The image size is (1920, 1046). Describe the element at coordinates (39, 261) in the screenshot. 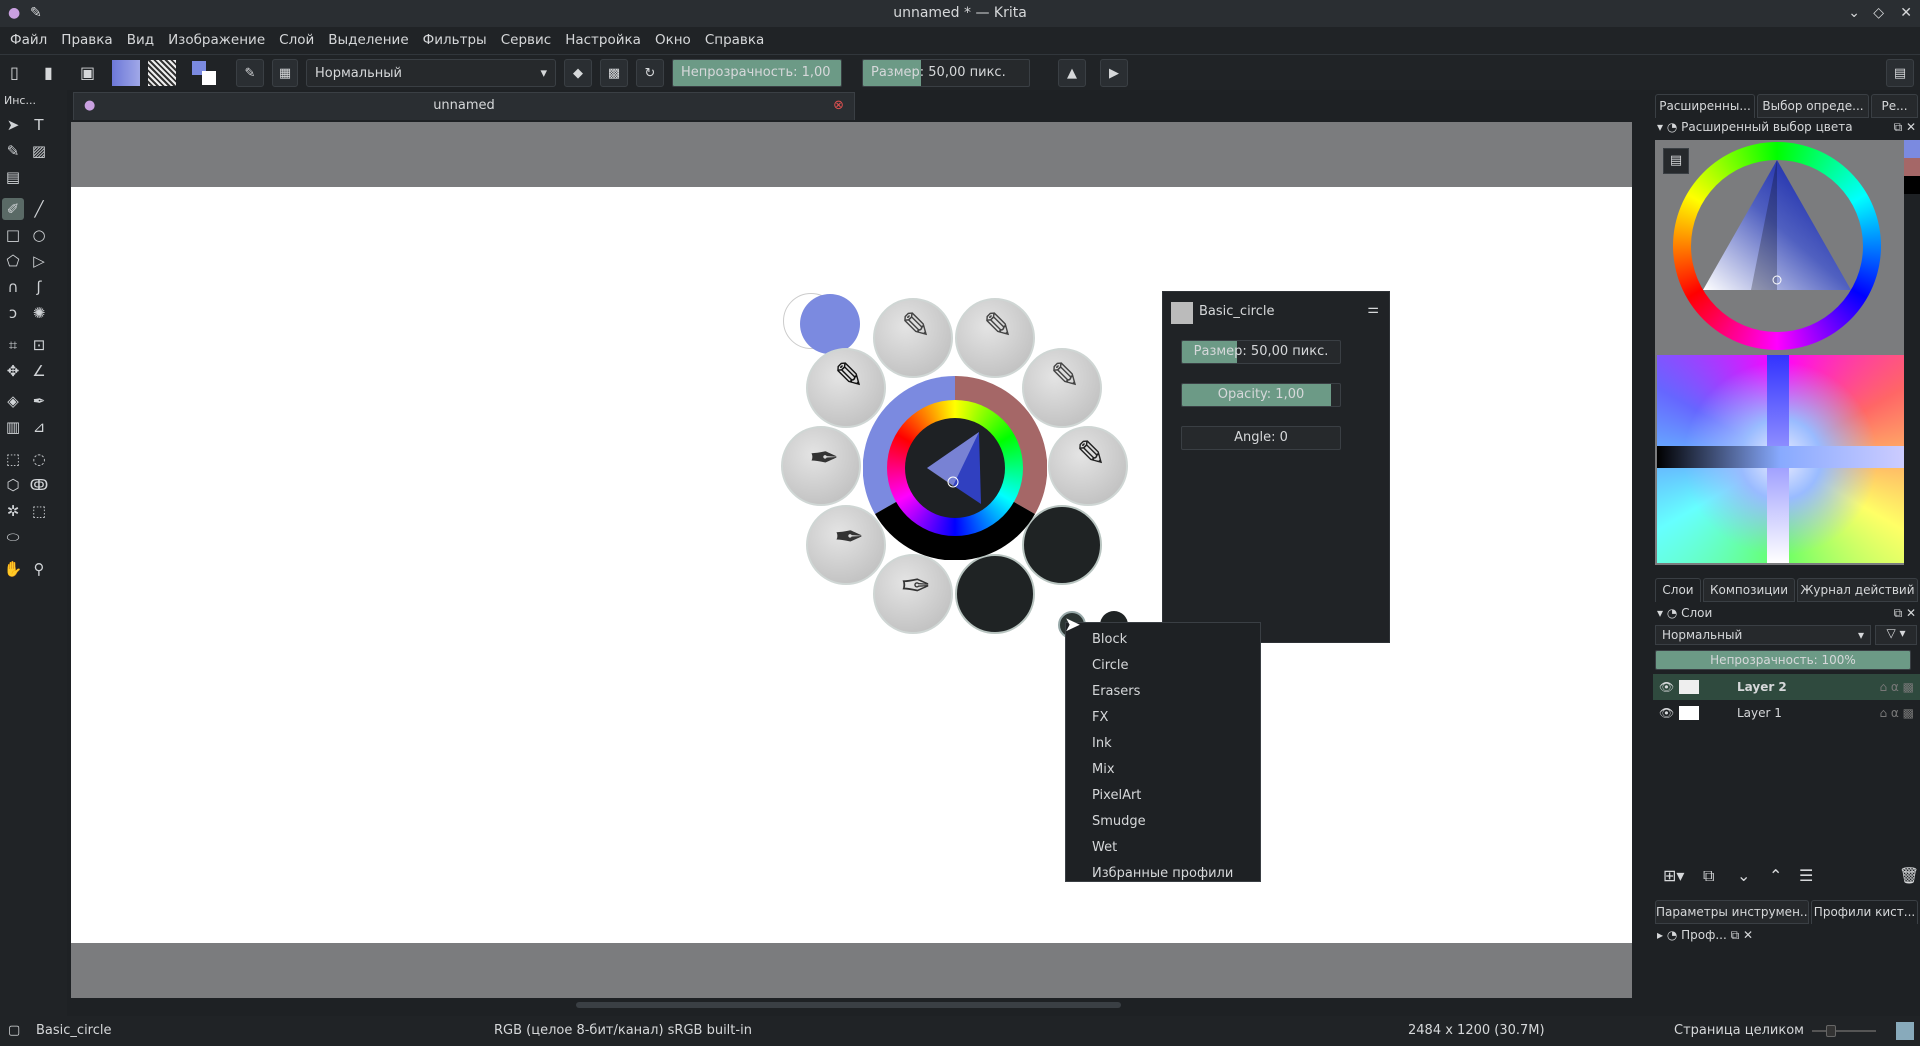

I see `polyline-tool-icon: ▷` at that location.